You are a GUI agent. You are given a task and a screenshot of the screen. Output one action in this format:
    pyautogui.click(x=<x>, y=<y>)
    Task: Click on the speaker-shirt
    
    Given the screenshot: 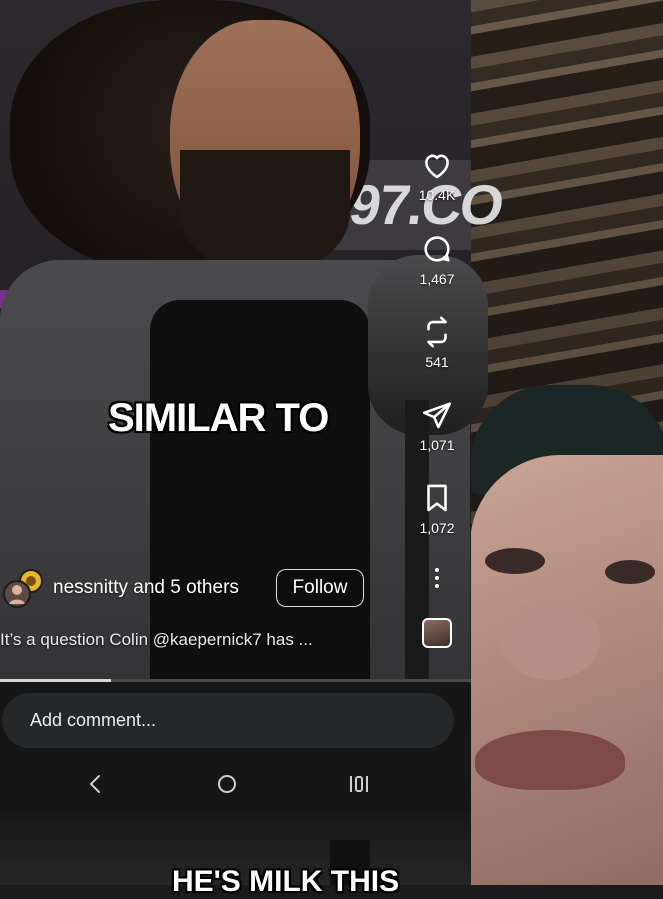 What is the action you would take?
    pyautogui.click(x=260, y=490)
    